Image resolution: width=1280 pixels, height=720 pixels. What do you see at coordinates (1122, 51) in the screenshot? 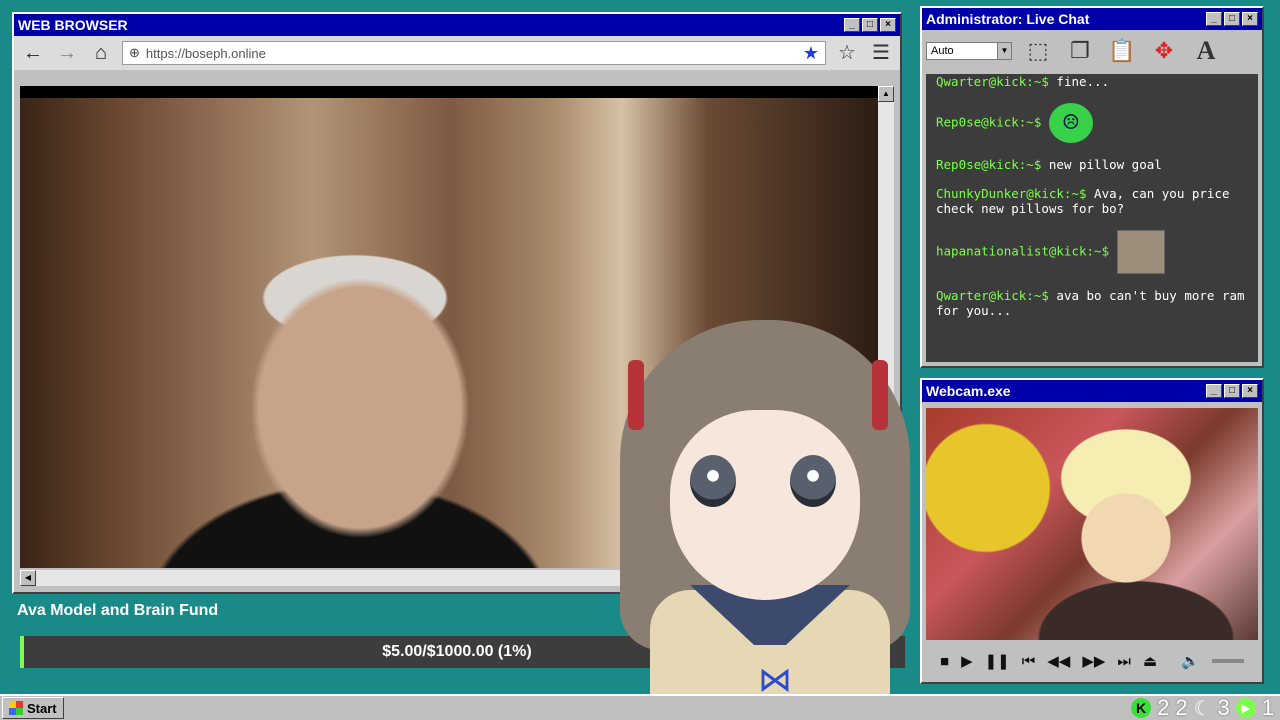
I see `paste-icon: 📋` at bounding box center [1122, 51].